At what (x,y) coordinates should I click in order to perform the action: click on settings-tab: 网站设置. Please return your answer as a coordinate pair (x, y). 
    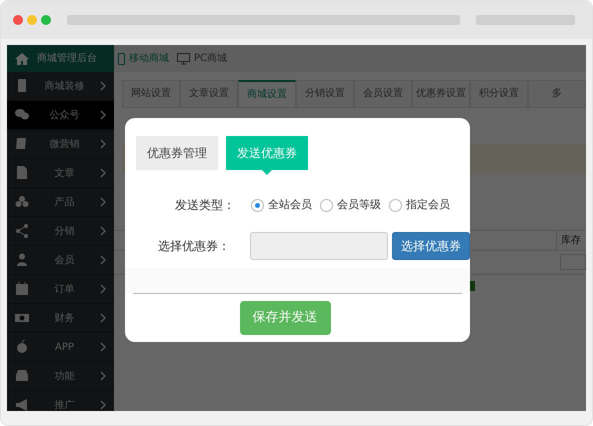
    Looking at the image, I should click on (151, 94).